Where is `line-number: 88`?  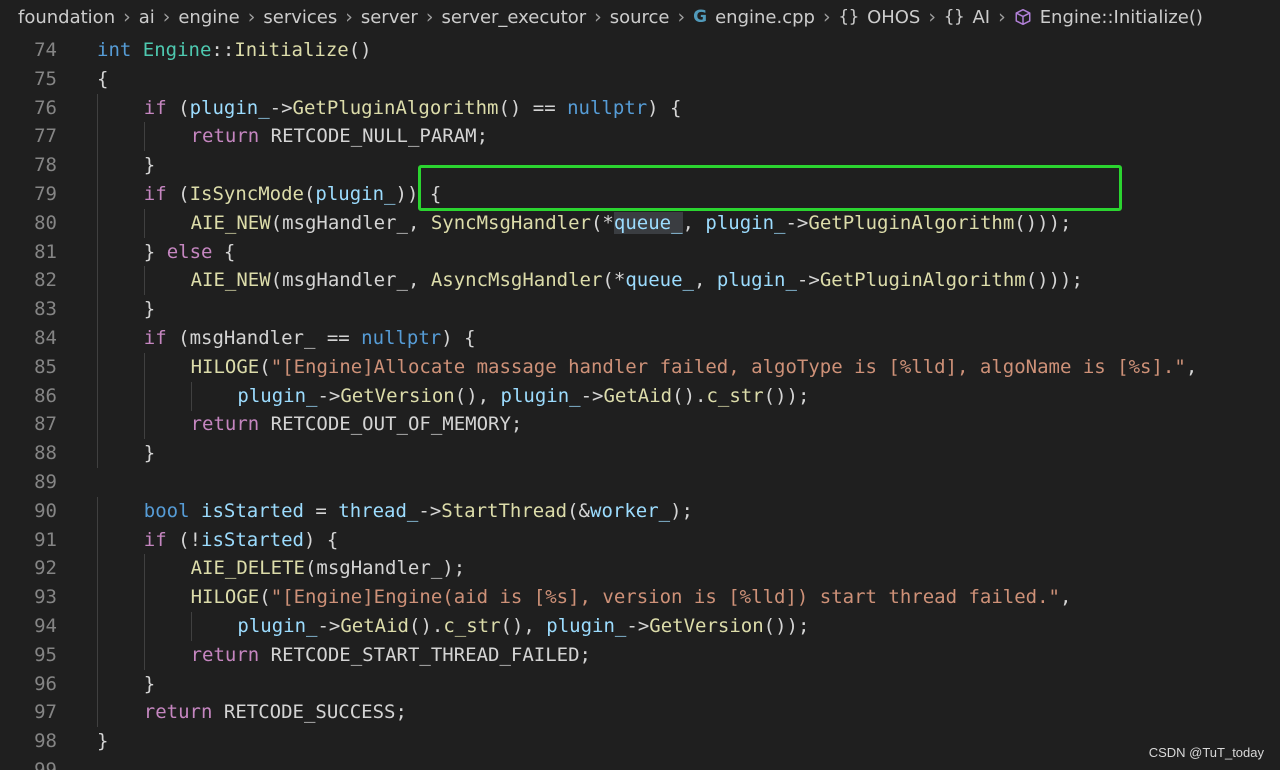 line-number: 88 is located at coordinates (45, 453).